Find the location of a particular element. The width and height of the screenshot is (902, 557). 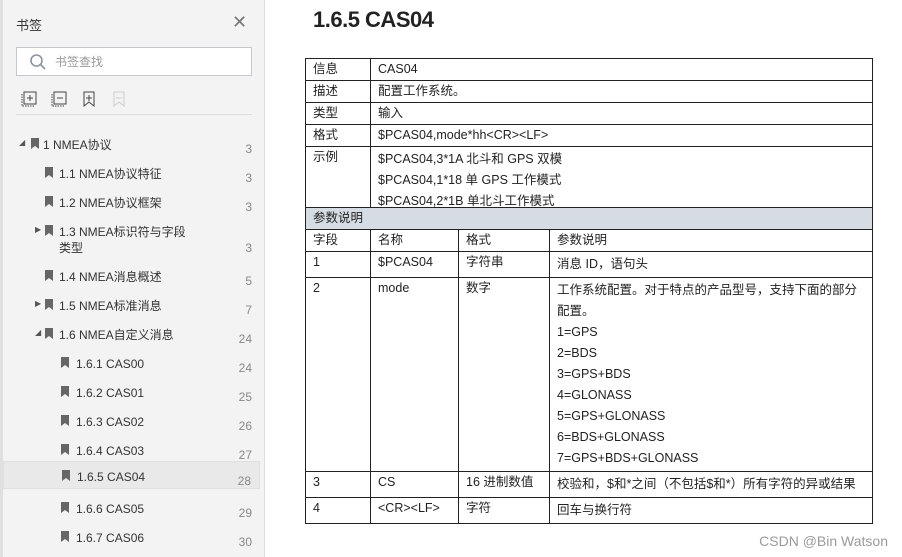

bookmark-label: 1.6.6 CAS05 is located at coordinates (110, 509).